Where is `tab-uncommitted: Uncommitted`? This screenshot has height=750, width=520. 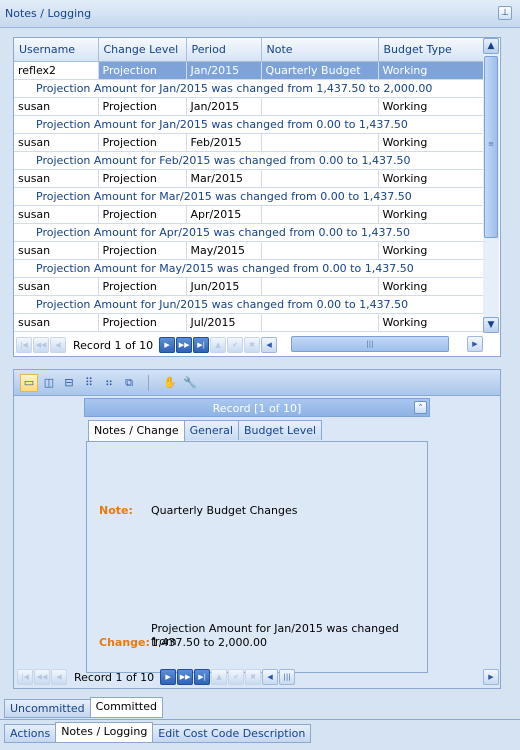
tab-uncommitted: Uncommitted is located at coordinates (47, 708).